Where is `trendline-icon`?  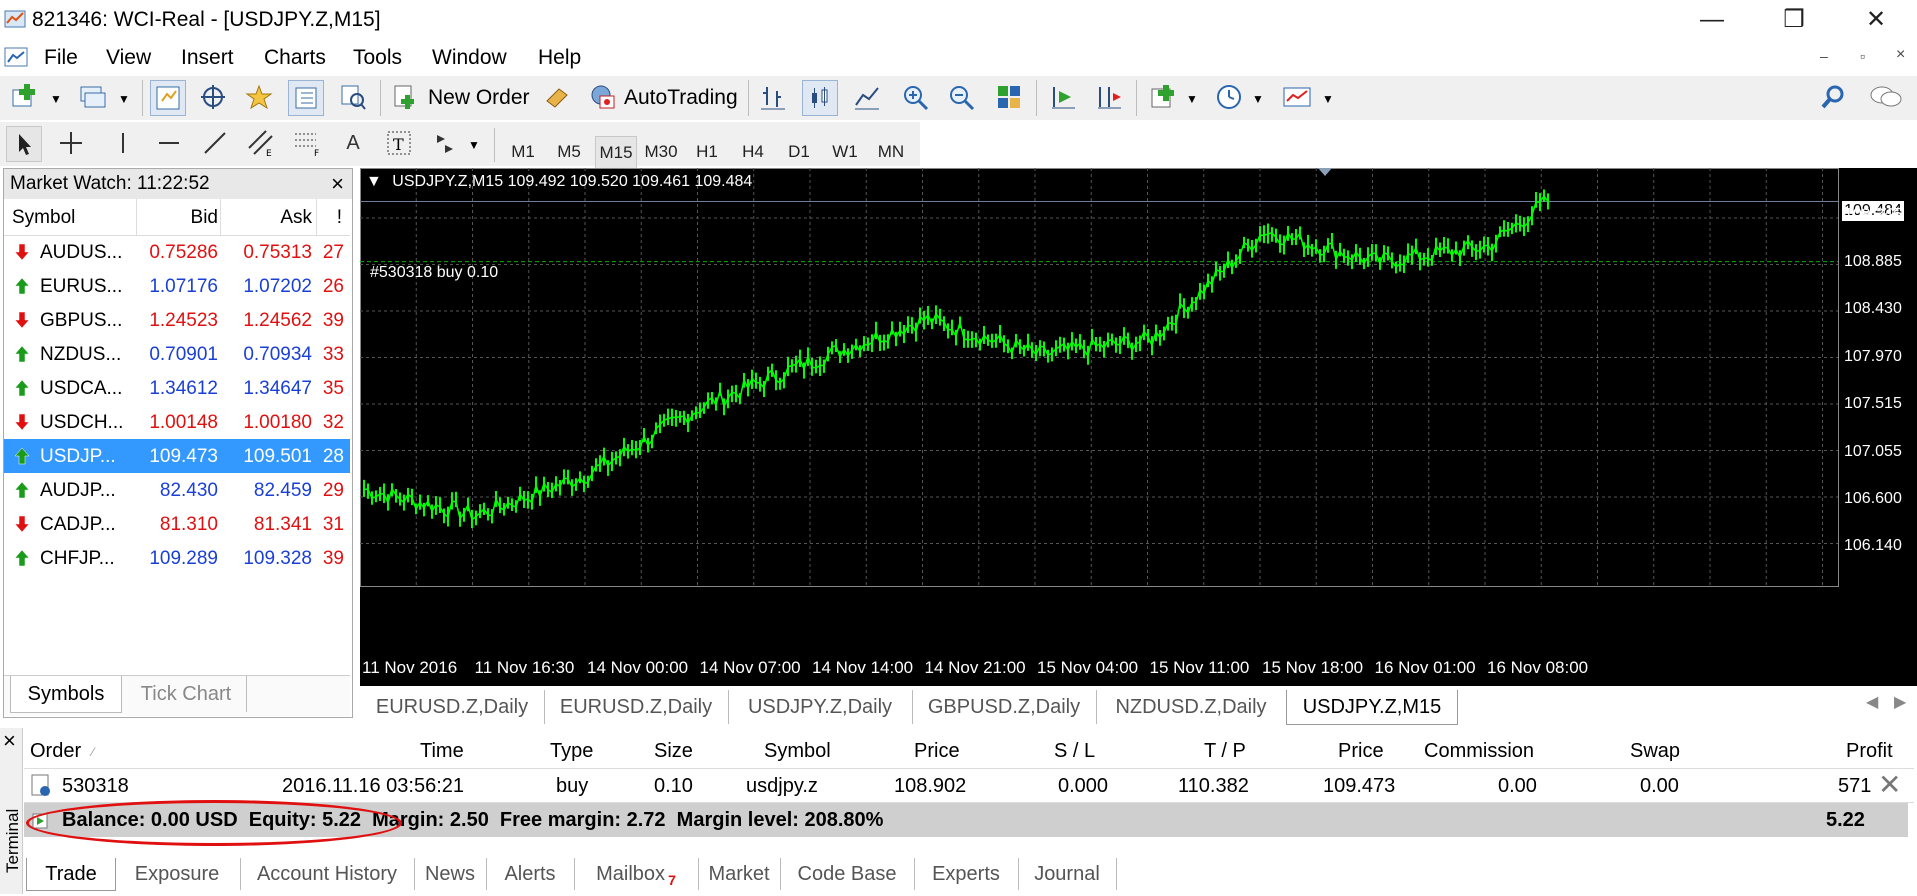
trendline-icon is located at coordinates (215, 143).